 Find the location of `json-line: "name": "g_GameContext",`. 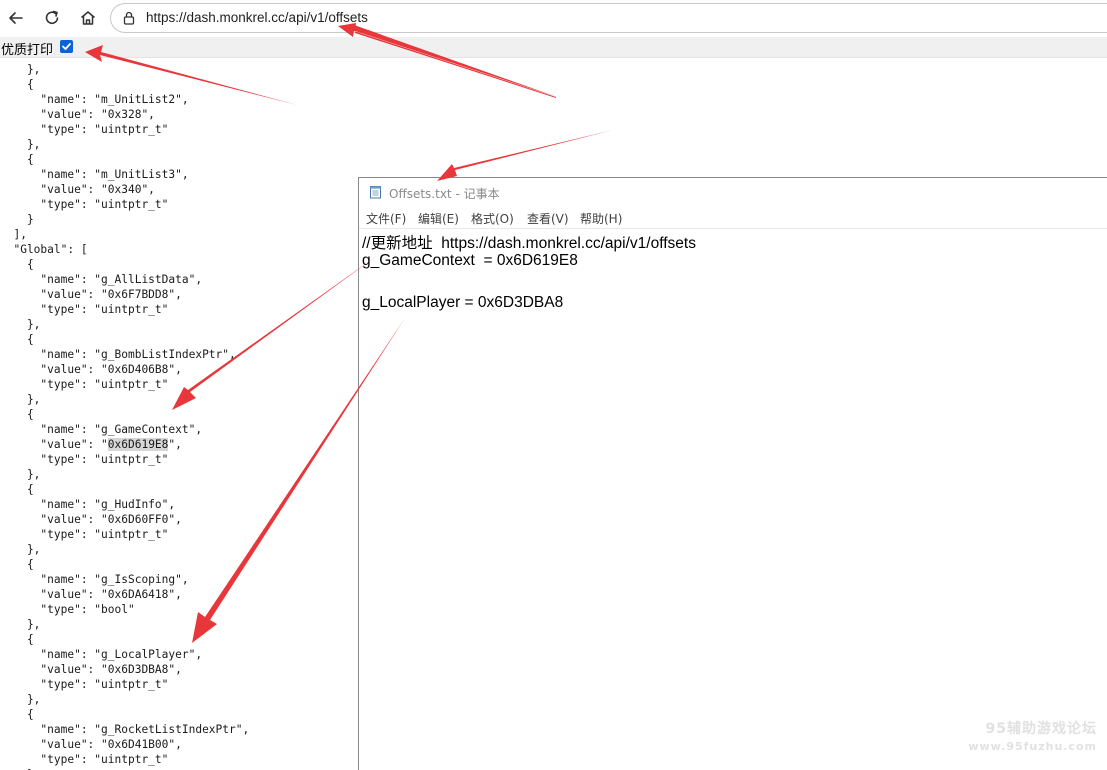

json-line: "name": "g_GameContext", is located at coordinates (101, 429).